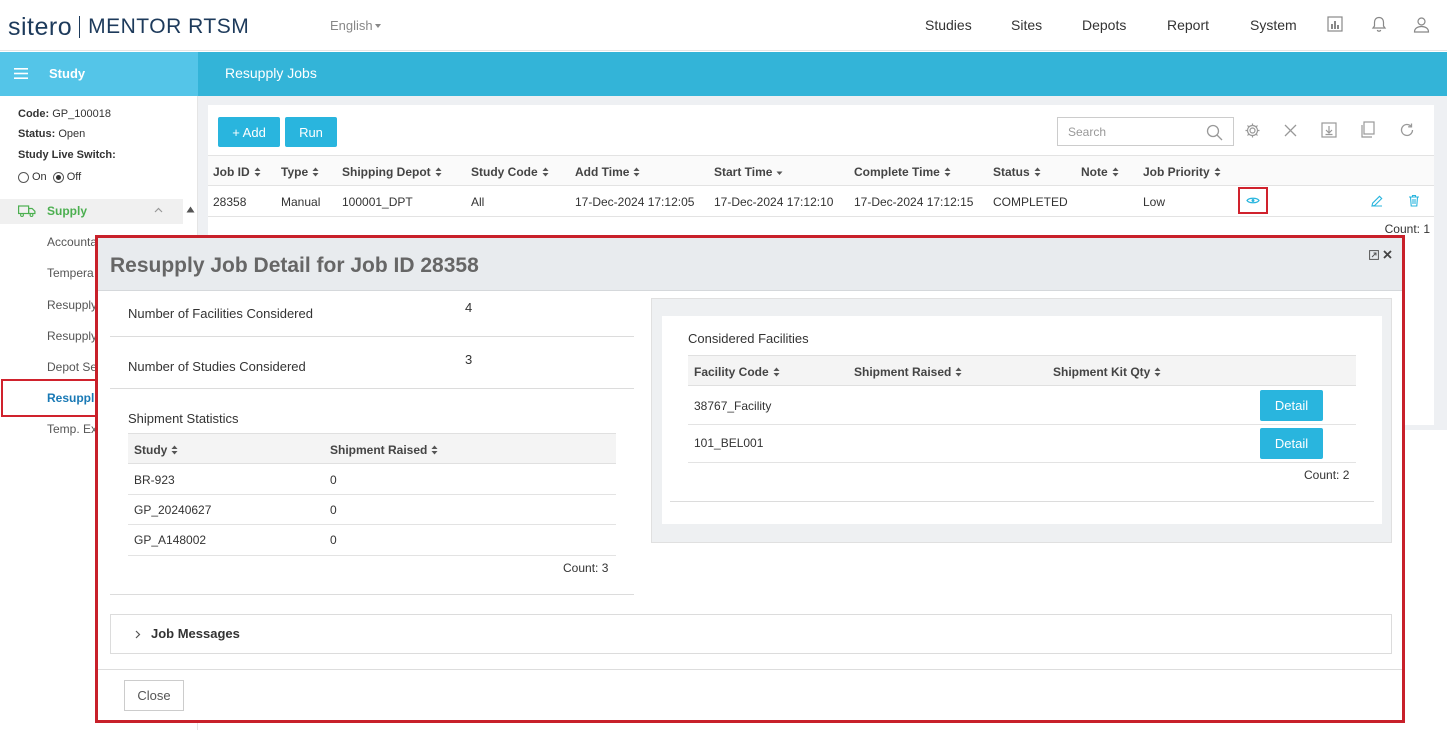 The width and height of the screenshot is (1447, 730). What do you see at coordinates (1017, 172) in the screenshot?
I see `col-status: Status` at bounding box center [1017, 172].